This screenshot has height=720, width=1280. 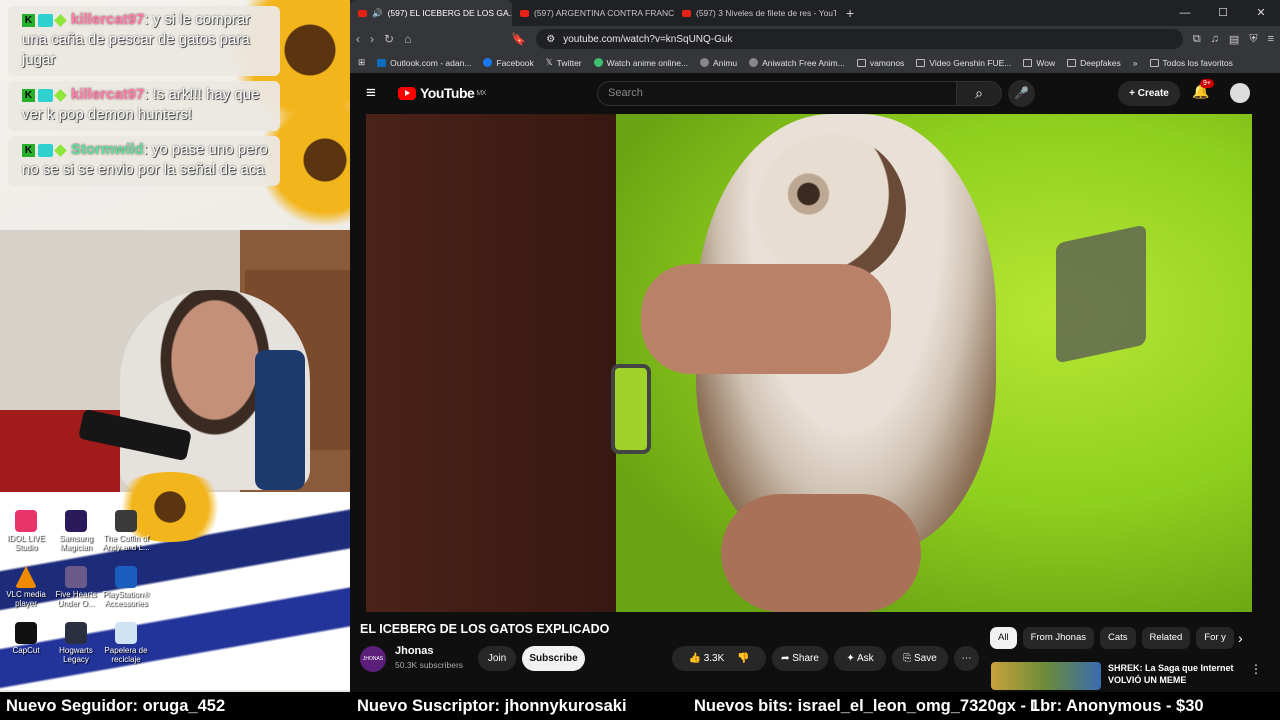 What do you see at coordinates (377, 12) in the screenshot?
I see `speaker-icon: 🔊` at bounding box center [377, 12].